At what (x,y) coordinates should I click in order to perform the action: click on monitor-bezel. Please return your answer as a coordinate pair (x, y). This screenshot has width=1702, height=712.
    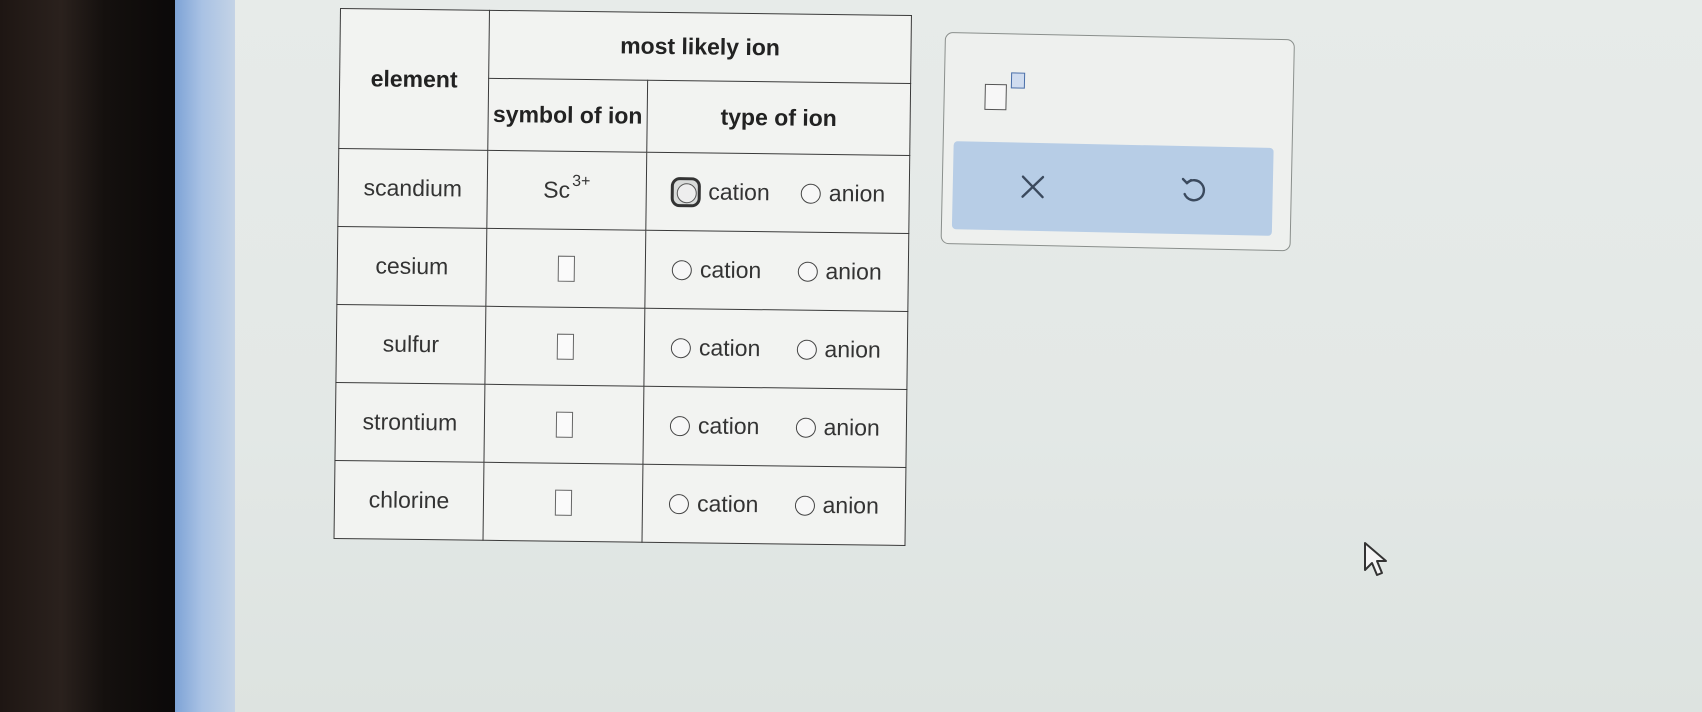
    Looking at the image, I should click on (87, 356).